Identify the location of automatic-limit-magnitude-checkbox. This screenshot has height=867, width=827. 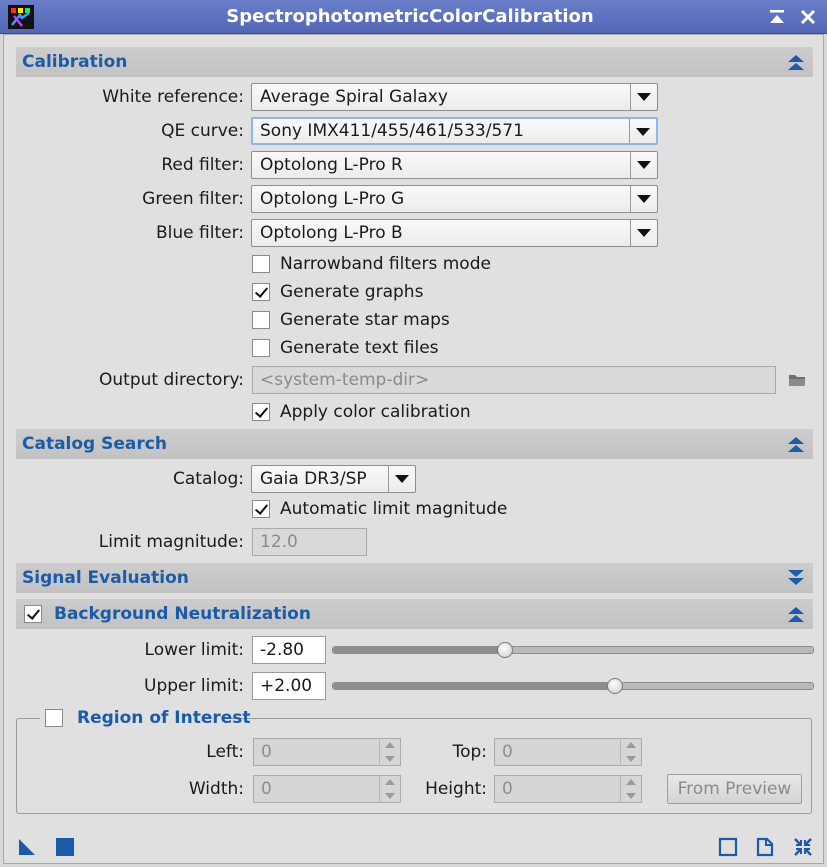
(261, 509).